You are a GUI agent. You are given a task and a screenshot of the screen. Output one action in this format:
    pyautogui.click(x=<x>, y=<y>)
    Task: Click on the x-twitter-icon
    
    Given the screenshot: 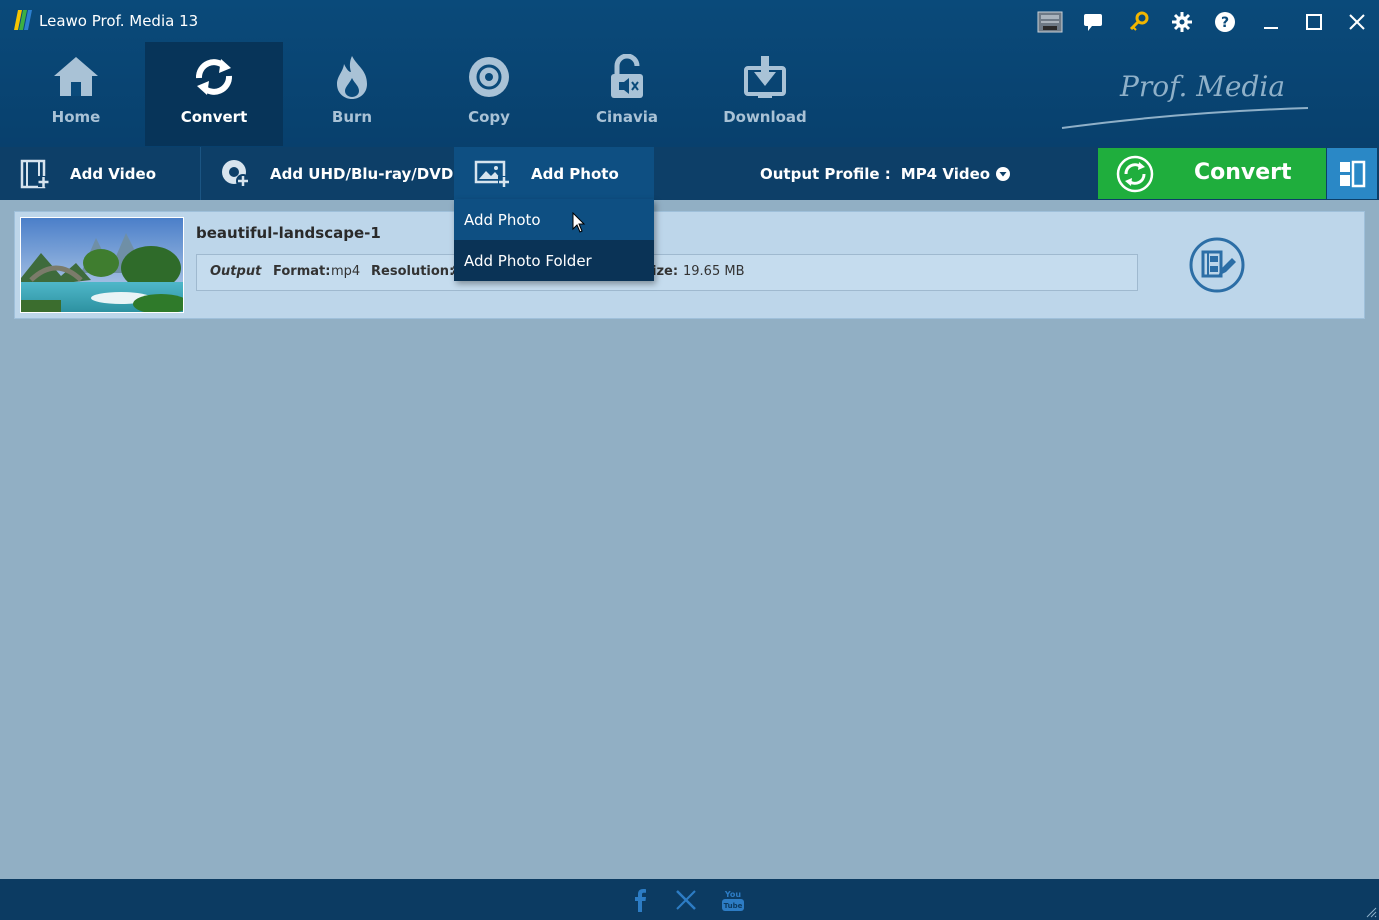 What is the action you would take?
    pyautogui.click(x=686, y=900)
    